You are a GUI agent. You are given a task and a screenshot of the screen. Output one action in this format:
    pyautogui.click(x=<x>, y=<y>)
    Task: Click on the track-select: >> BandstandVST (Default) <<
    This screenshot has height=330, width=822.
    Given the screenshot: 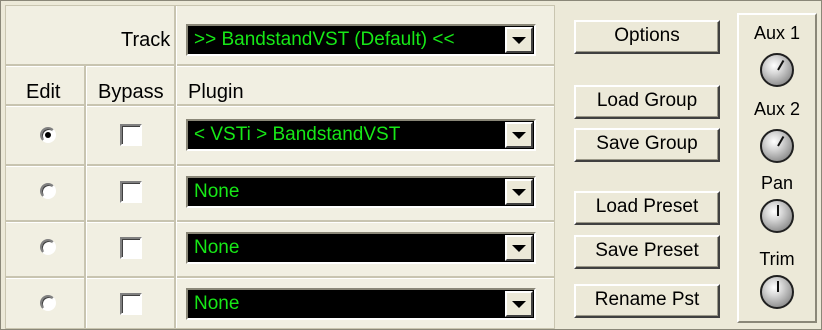 What is the action you would take?
    pyautogui.click(x=361, y=40)
    